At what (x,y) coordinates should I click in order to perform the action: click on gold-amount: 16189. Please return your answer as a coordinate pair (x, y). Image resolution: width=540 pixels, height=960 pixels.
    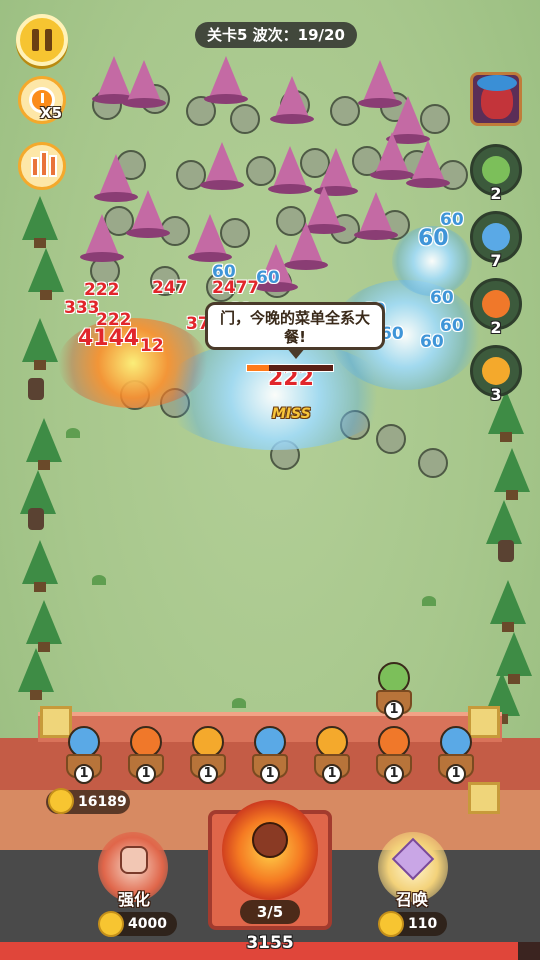
    Looking at the image, I should click on (102, 802).